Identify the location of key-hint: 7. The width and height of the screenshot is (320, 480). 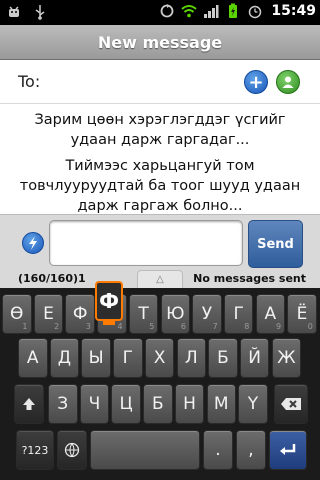
(215, 326).